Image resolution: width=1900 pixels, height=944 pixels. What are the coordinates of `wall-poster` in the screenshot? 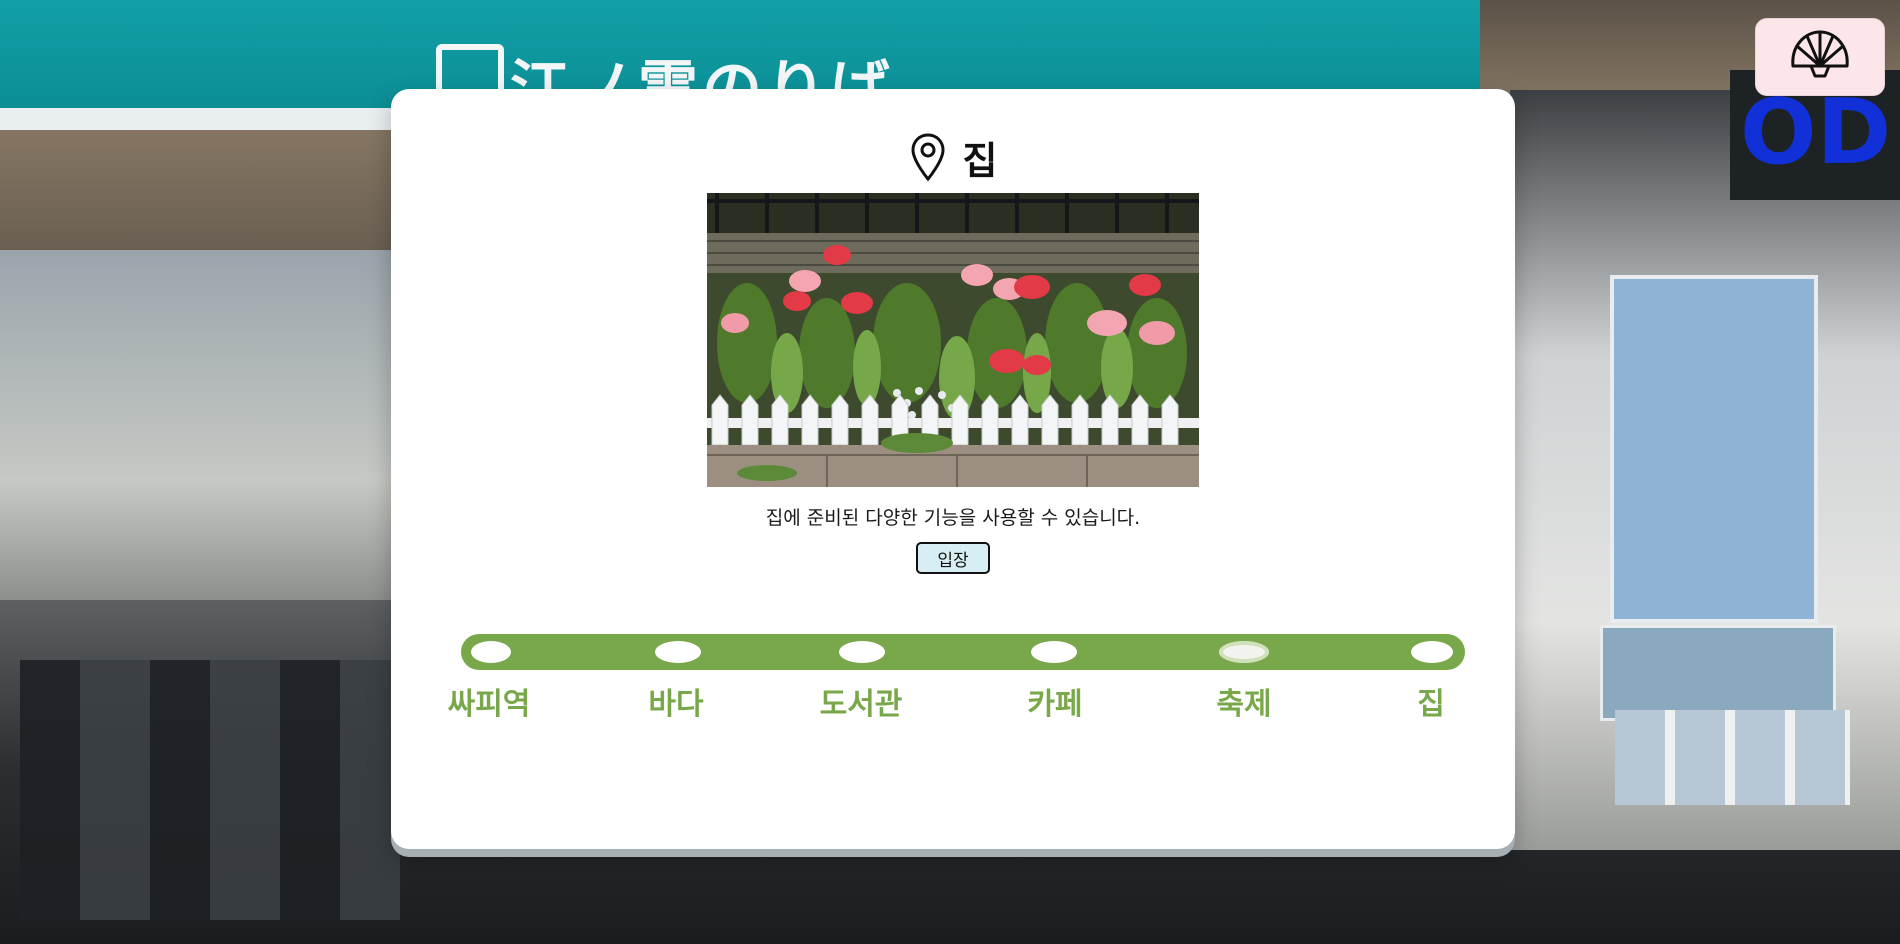 It's located at (1714, 449).